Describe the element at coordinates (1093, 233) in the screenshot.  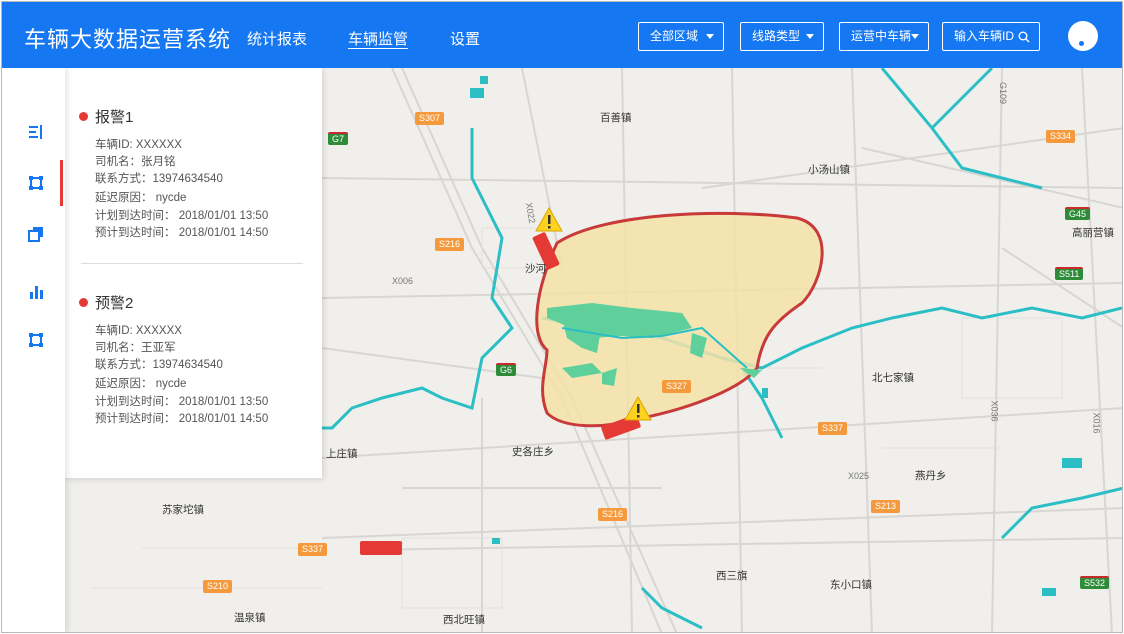
I see `place-label: 高丽营镇` at that location.